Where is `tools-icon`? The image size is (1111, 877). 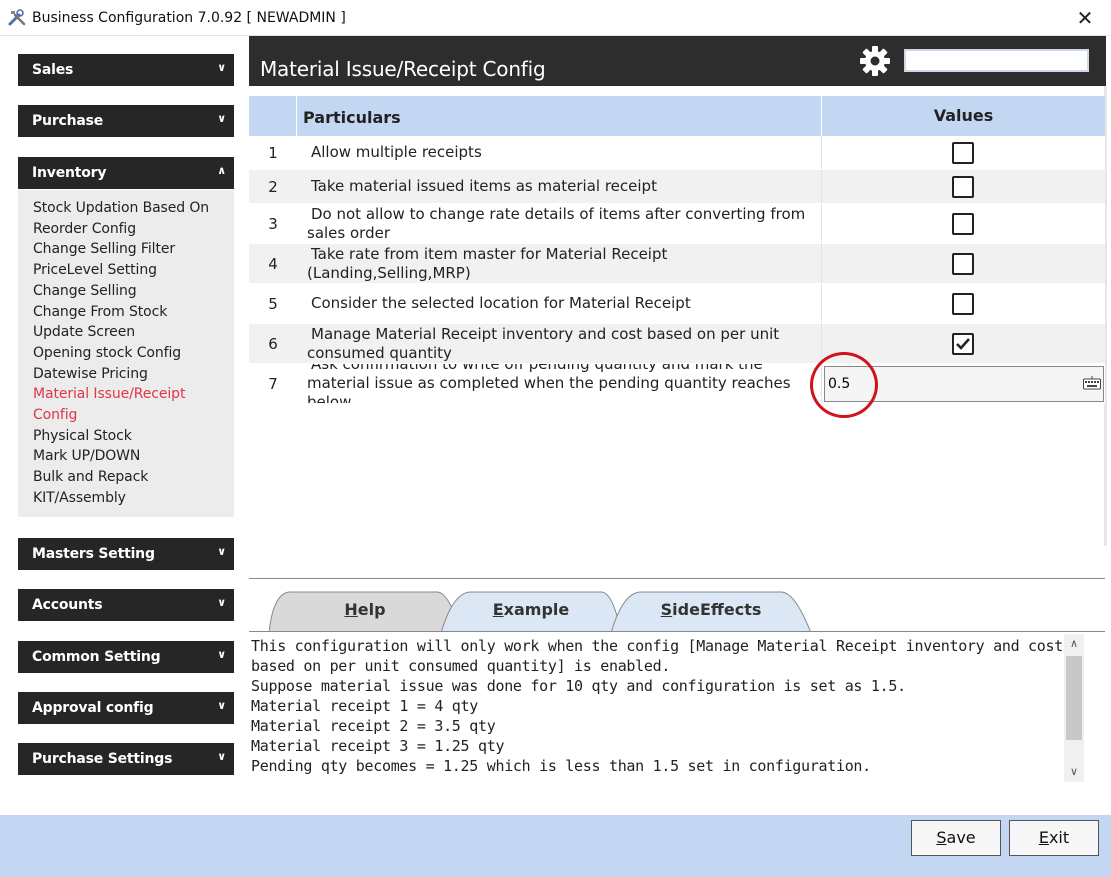 tools-icon is located at coordinates (17, 17).